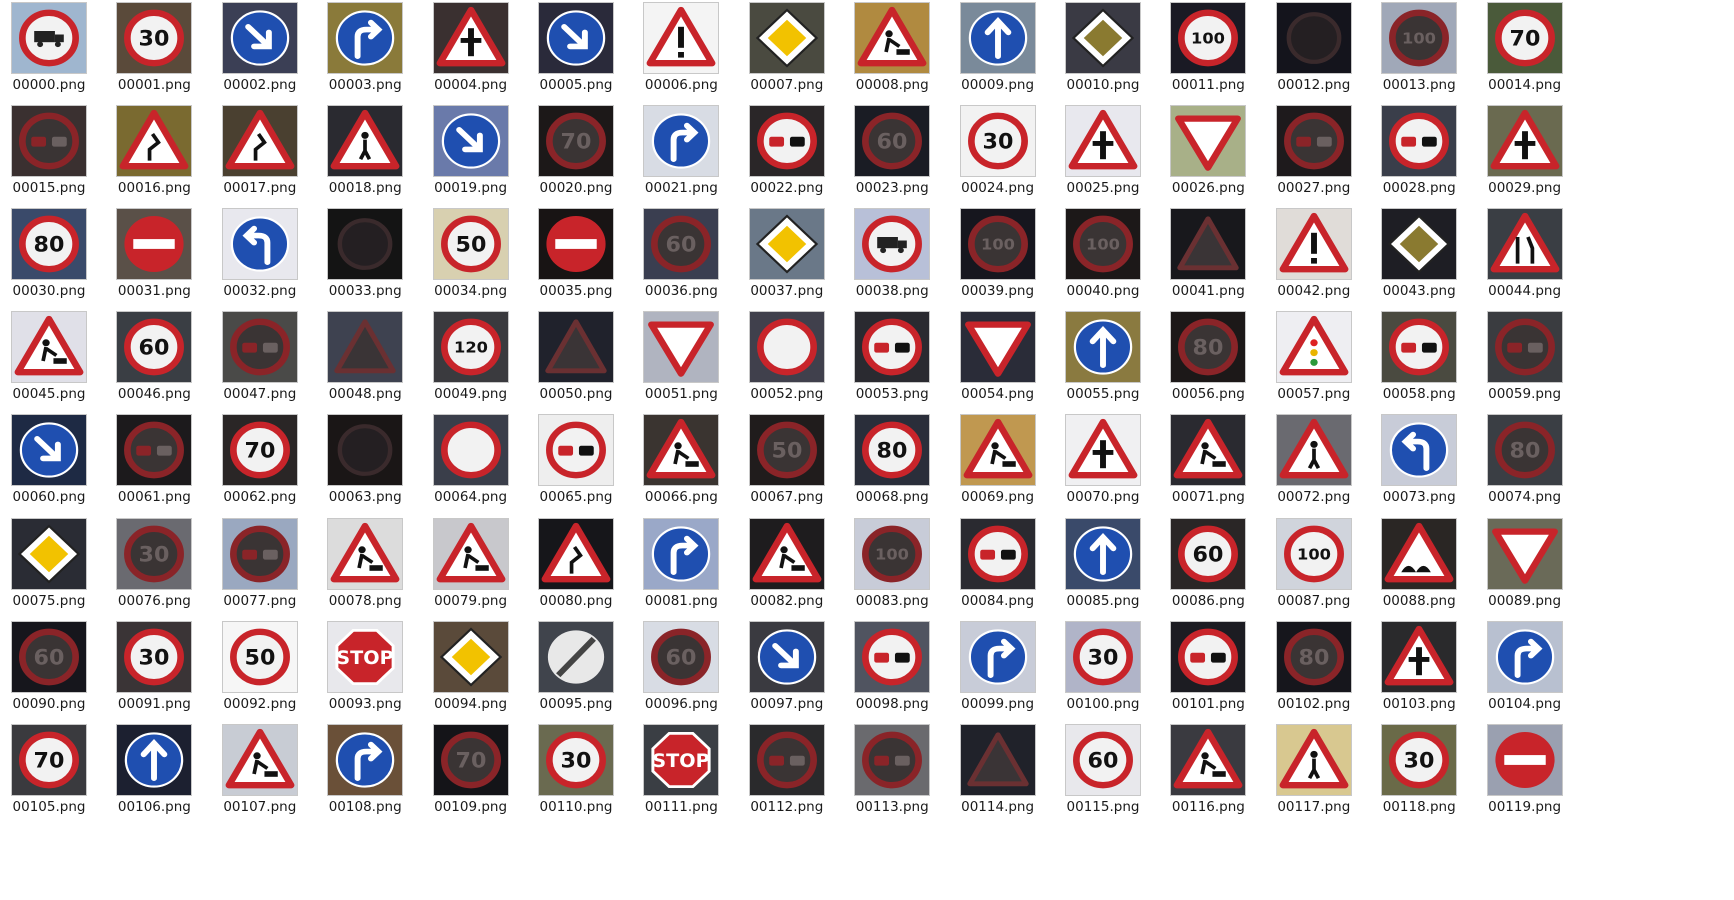  I want to click on file-item: 00061.png, so click(154, 462).